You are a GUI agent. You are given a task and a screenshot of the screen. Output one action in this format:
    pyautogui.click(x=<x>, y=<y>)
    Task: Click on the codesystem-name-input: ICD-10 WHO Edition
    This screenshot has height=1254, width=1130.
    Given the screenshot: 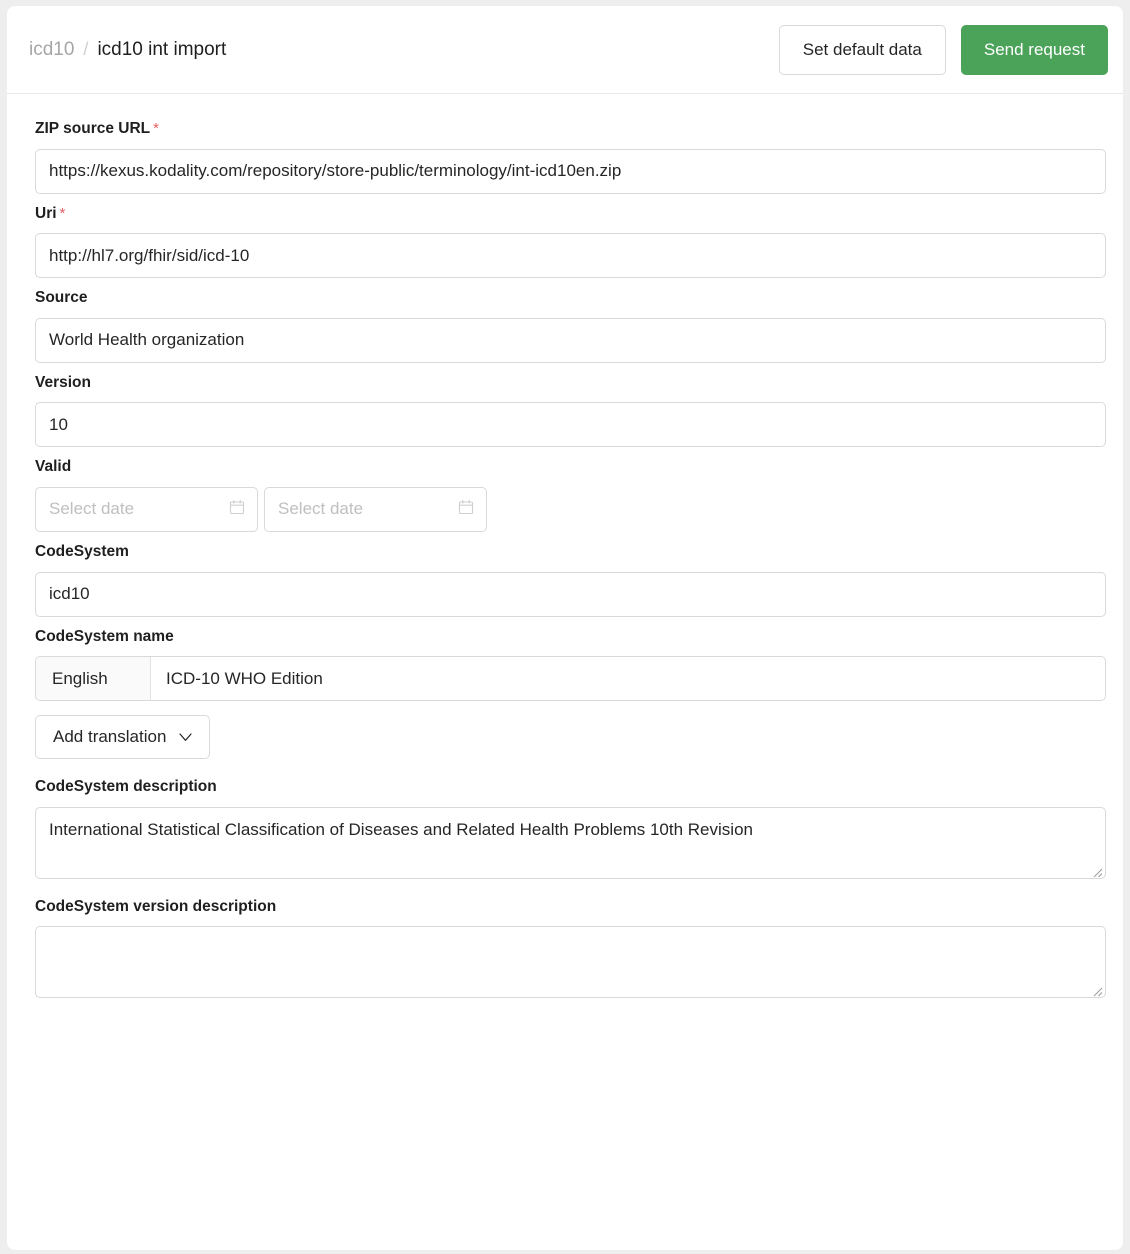 What is the action you would take?
    pyautogui.click(x=628, y=678)
    